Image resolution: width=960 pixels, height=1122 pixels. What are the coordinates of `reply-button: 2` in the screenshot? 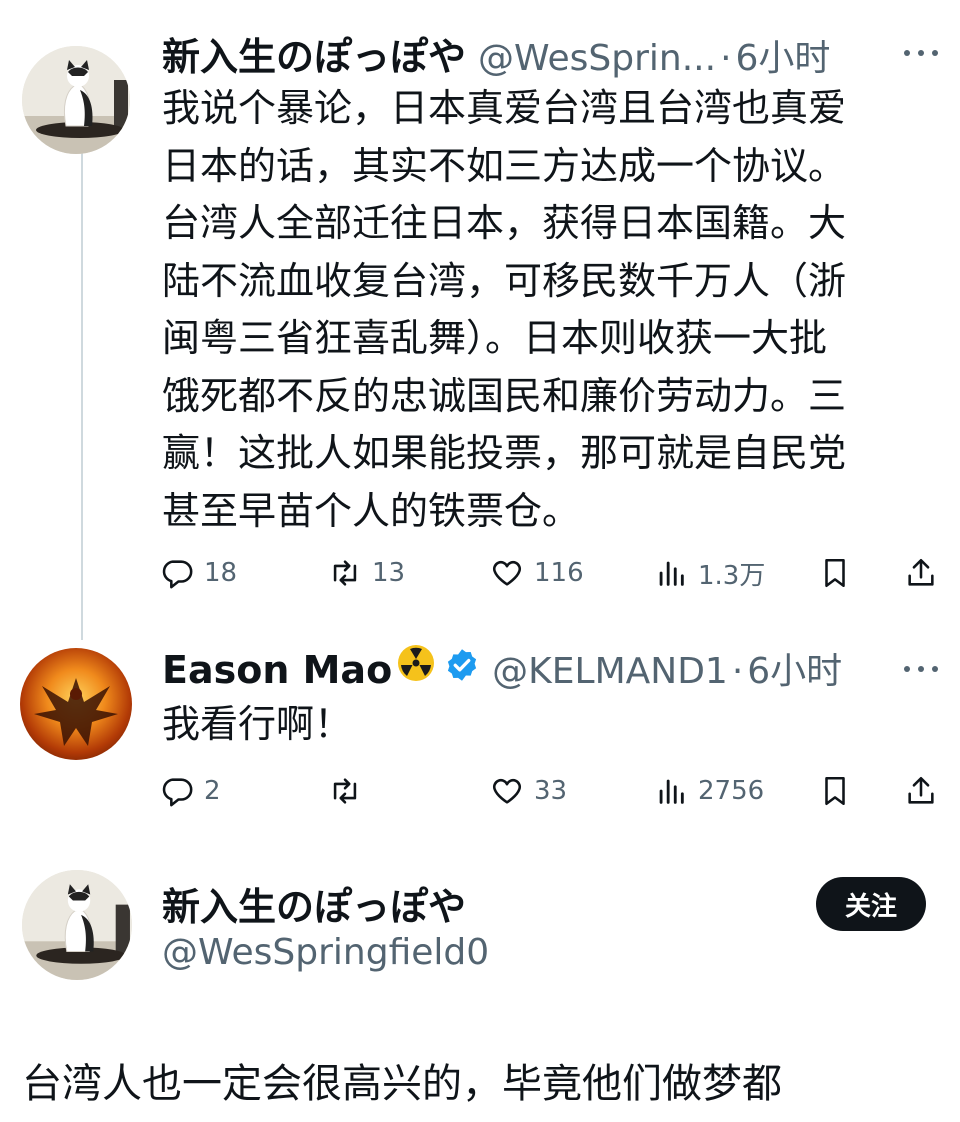 It's located at (190, 791).